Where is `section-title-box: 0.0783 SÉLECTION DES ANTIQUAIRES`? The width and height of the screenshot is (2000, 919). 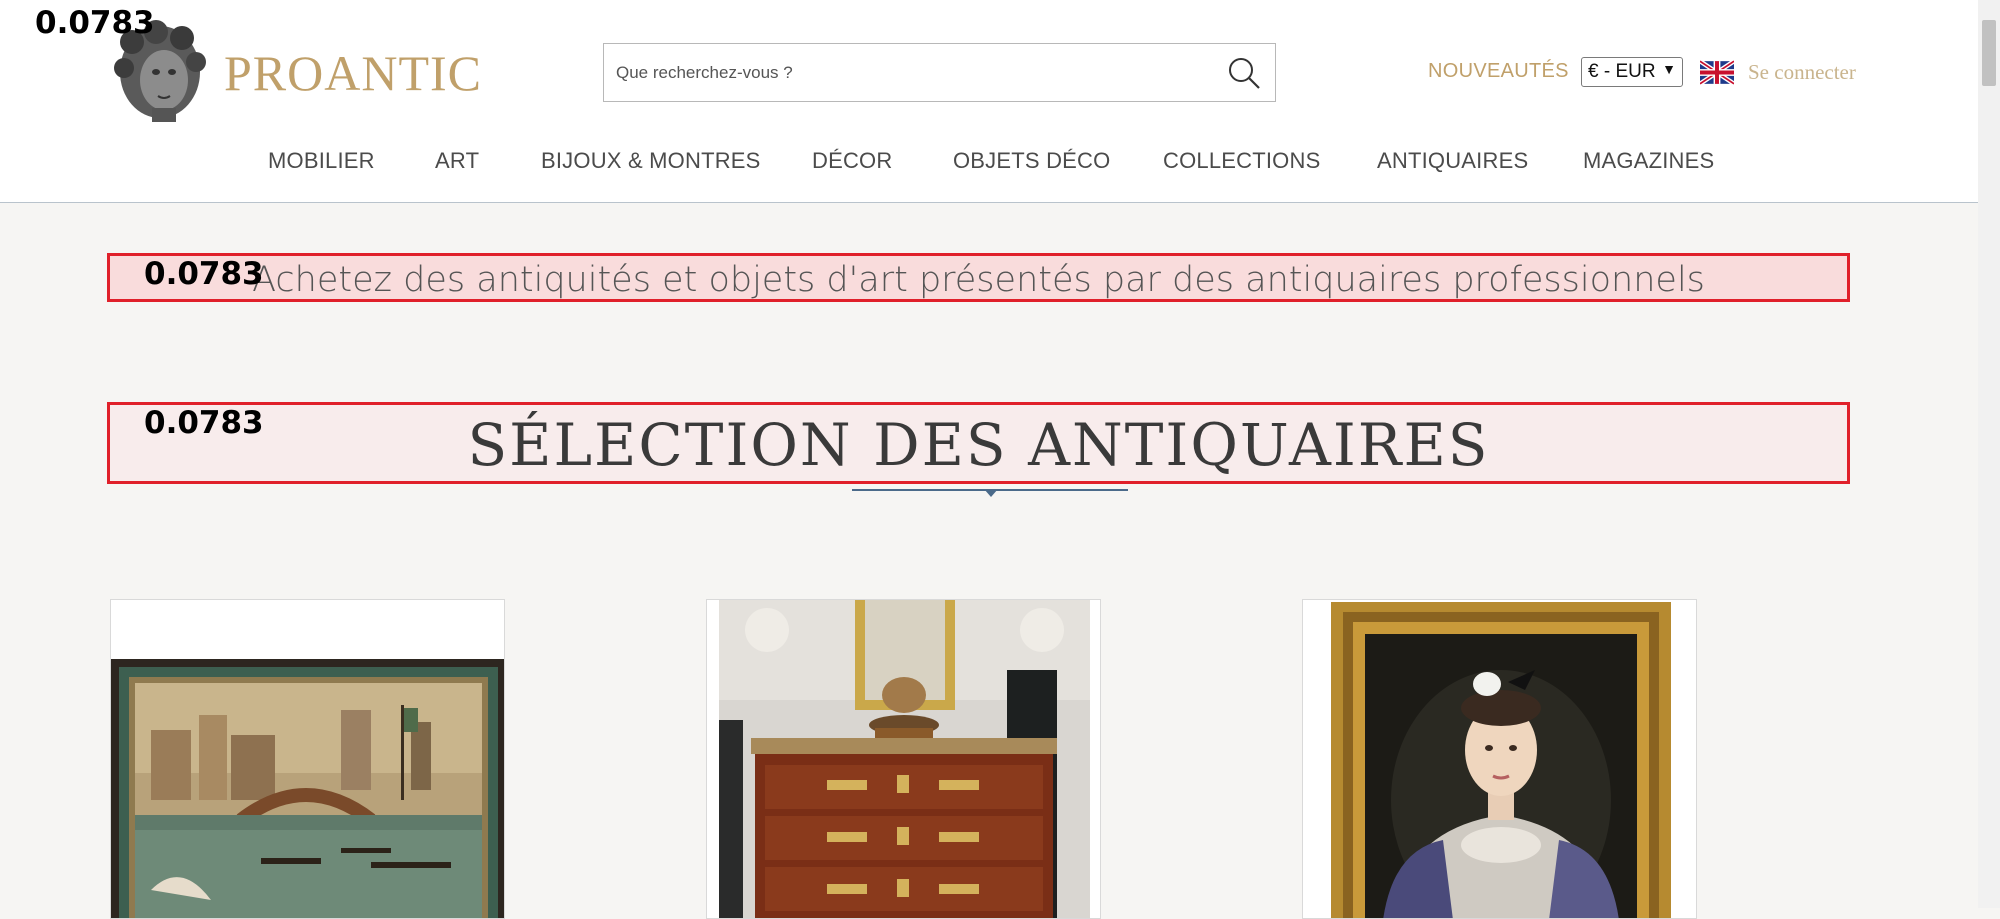 section-title-box: 0.0783 SÉLECTION DES ANTIQUAIRES is located at coordinates (978, 443).